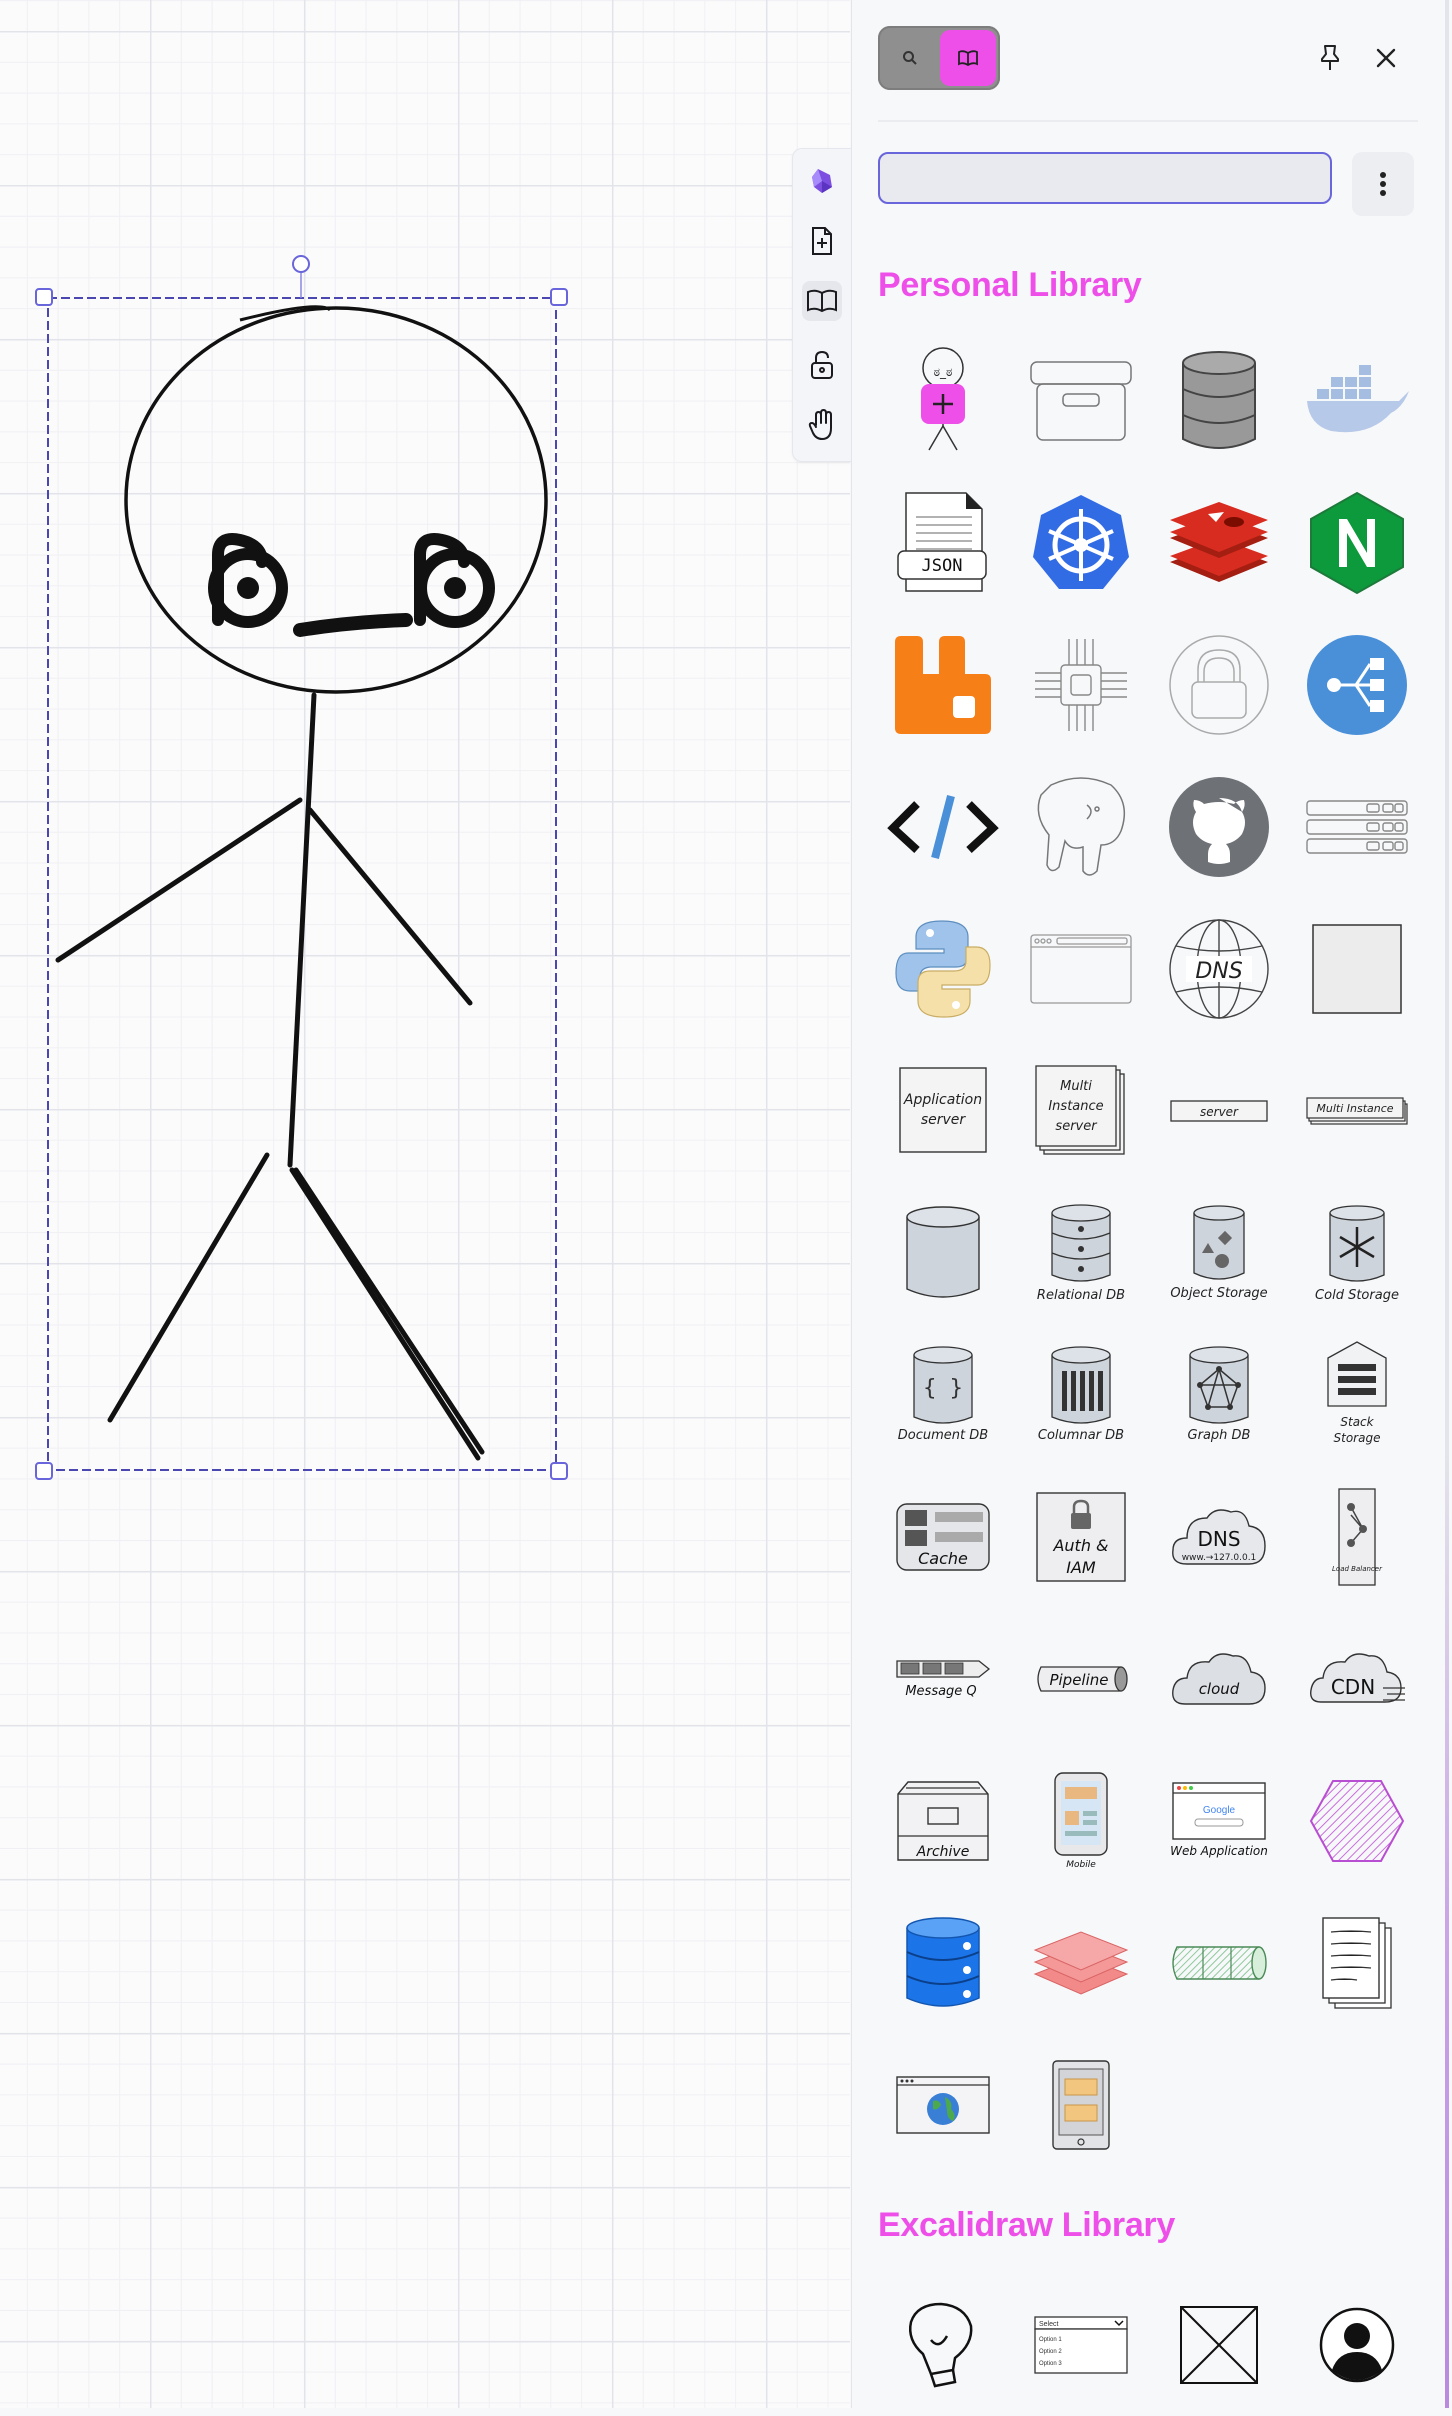  I want to click on library-item-archive: Archive, so click(943, 1821).